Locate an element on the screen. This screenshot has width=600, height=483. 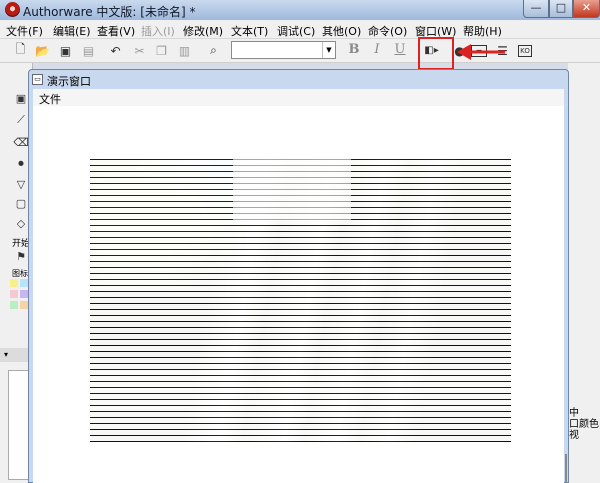
title-bar: Authorware 中文版: [未命名] * — □ ✕ is located at coordinates (300, 10).